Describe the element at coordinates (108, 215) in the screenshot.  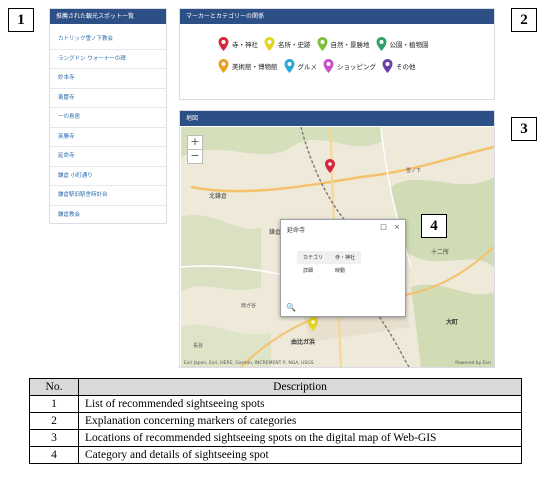
I see `spot-item: 鎌倉教会` at that location.